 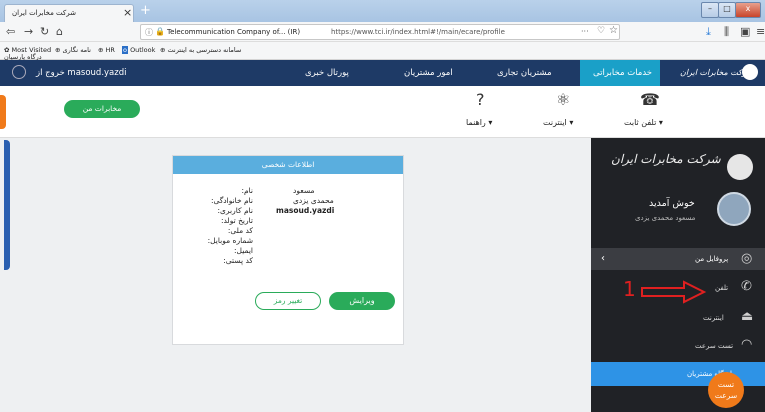 I want to click on landline-icon: ☎, so click(x=650, y=99).